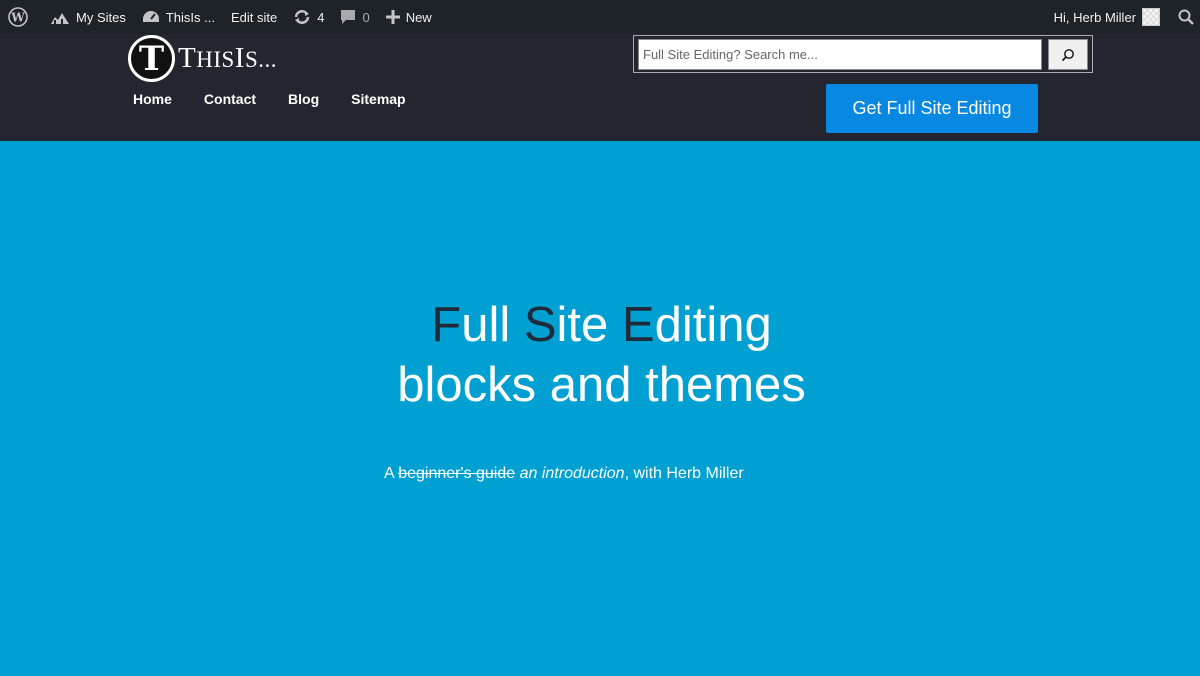  I want to click on edit-site-label: Edit site, so click(254, 17).